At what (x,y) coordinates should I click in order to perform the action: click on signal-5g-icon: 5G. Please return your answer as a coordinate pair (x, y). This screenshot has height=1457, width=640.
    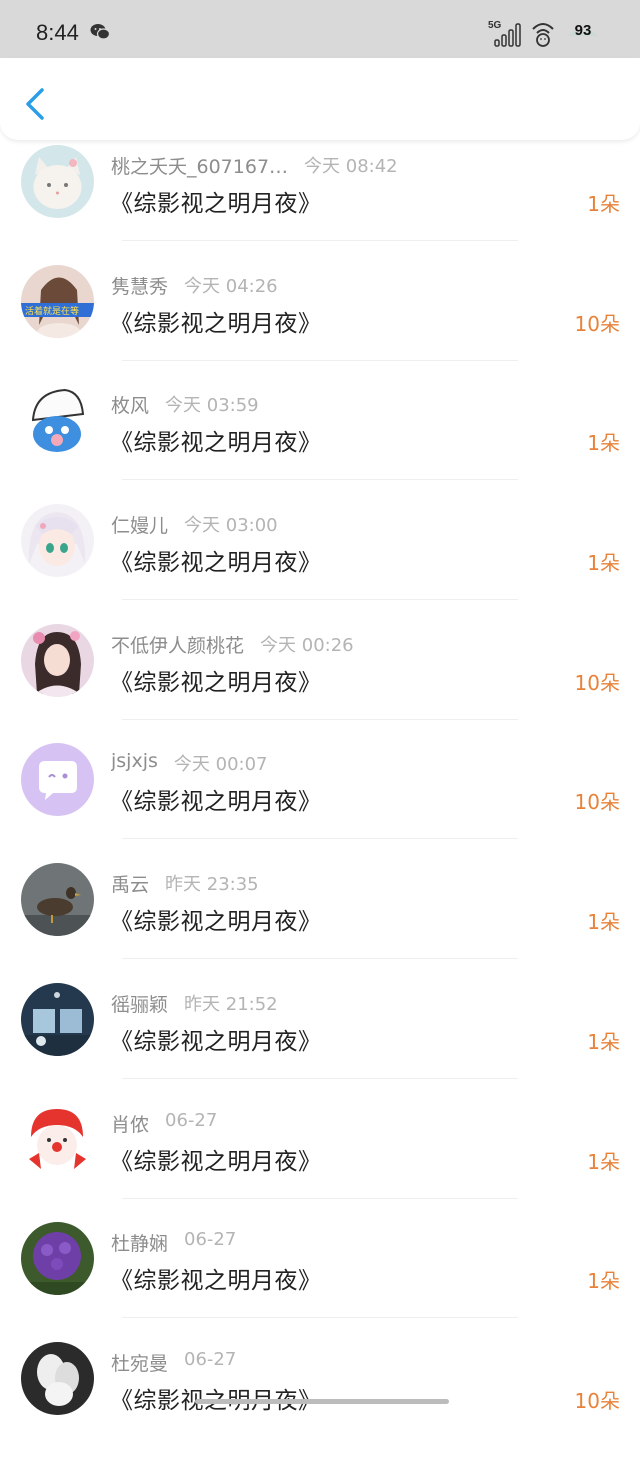
    Looking at the image, I should click on (504, 33).